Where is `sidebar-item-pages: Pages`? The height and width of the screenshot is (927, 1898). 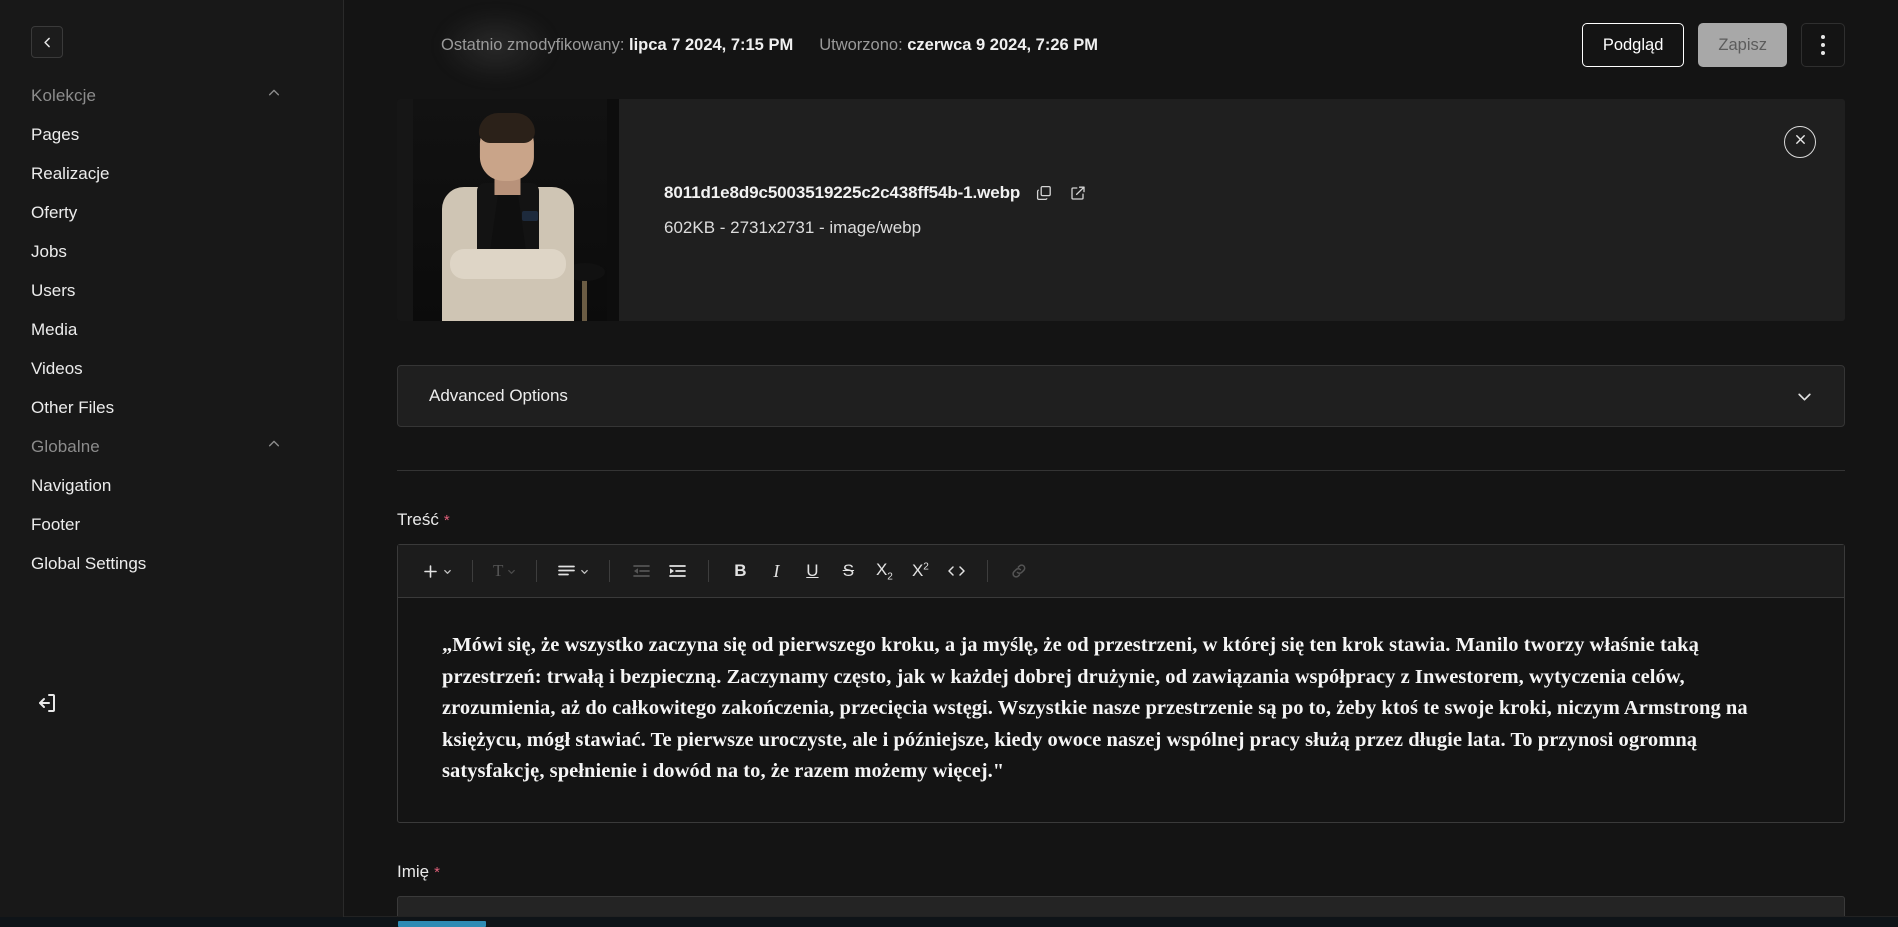 sidebar-item-pages: Pages is located at coordinates (171, 134).